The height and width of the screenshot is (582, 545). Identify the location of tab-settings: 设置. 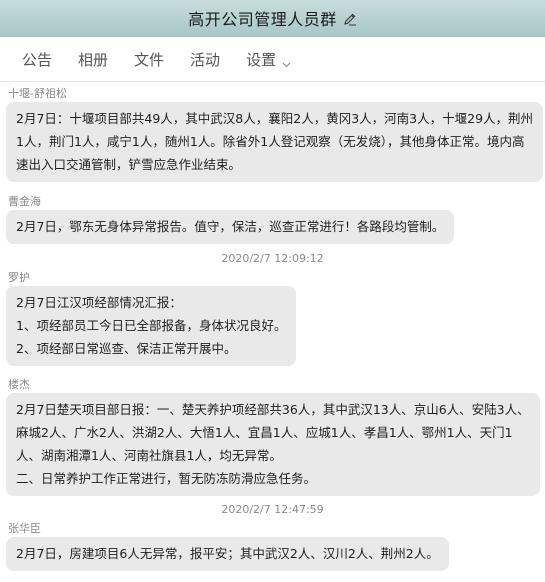
(268, 59).